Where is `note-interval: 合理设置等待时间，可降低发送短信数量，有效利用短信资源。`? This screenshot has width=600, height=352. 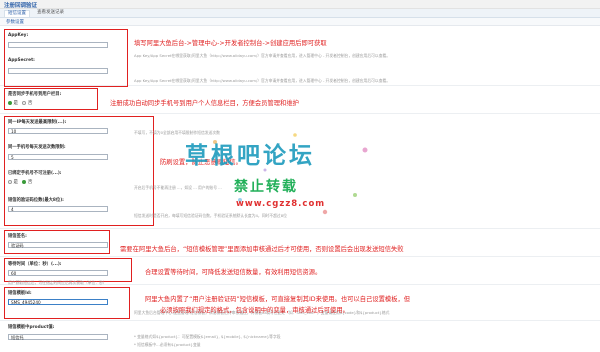 note-interval: 合理设置等待时间，可降低发送短信数量，有效利用短信资源。 is located at coordinates (233, 272).